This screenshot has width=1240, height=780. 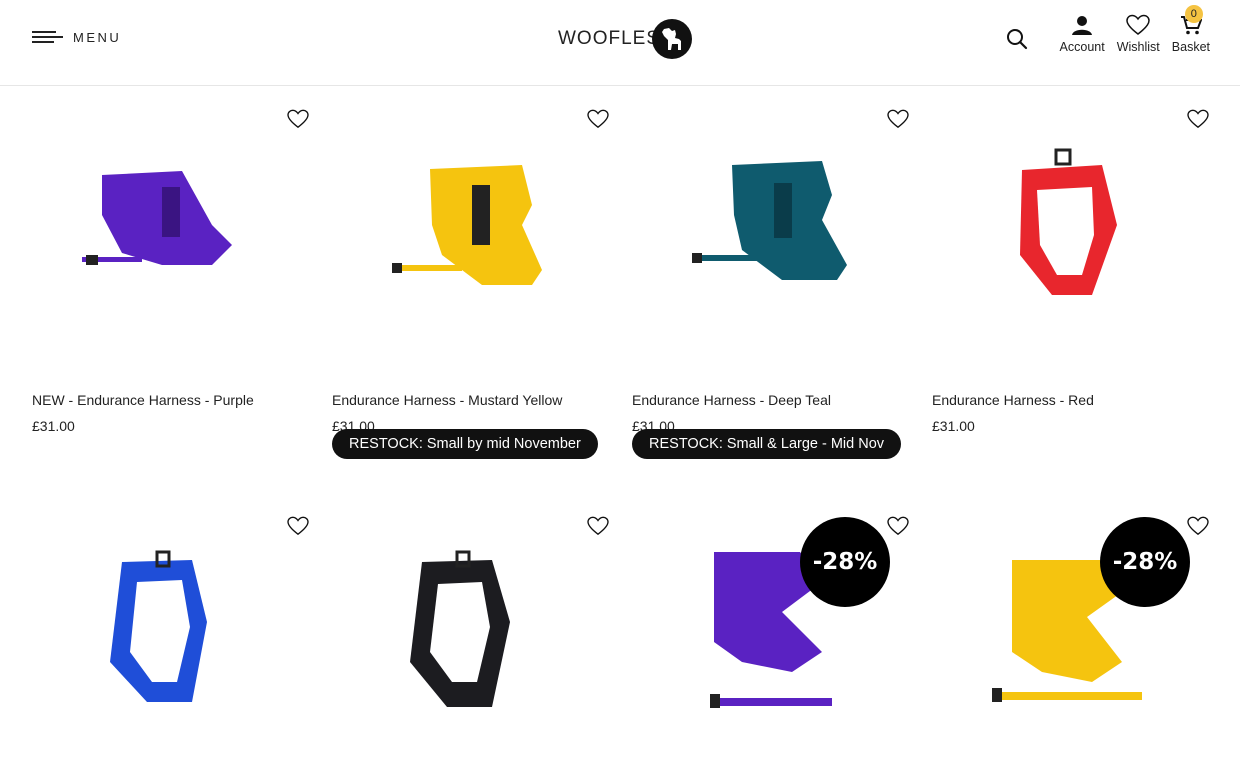 I want to click on basket-count-badge: 0, so click(x=1193, y=14).